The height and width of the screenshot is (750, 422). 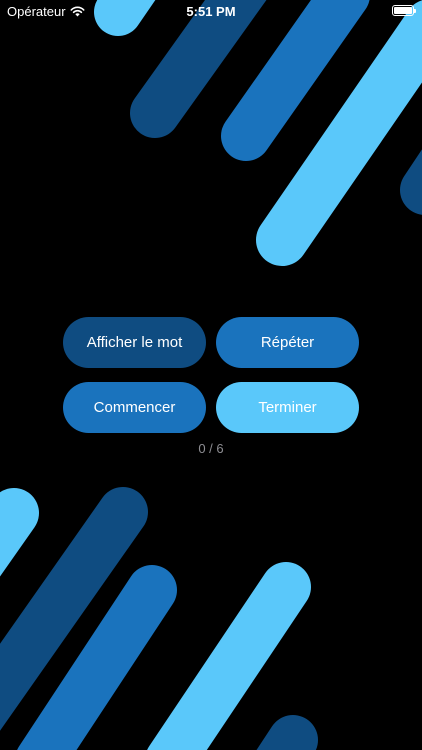 What do you see at coordinates (287, 407) in the screenshot?
I see `finish-button: Terminer` at bounding box center [287, 407].